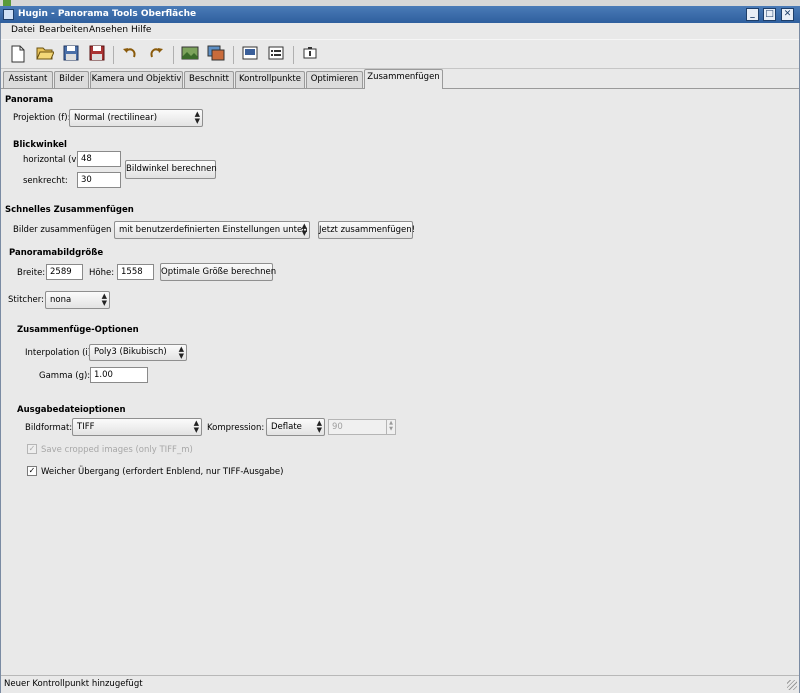 The image size is (800, 693). What do you see at coordinates (171, 169) in the screenshot?
I see `calculate-fov-button: Bildwinkel berechnen` at bounding box center [171, 169].